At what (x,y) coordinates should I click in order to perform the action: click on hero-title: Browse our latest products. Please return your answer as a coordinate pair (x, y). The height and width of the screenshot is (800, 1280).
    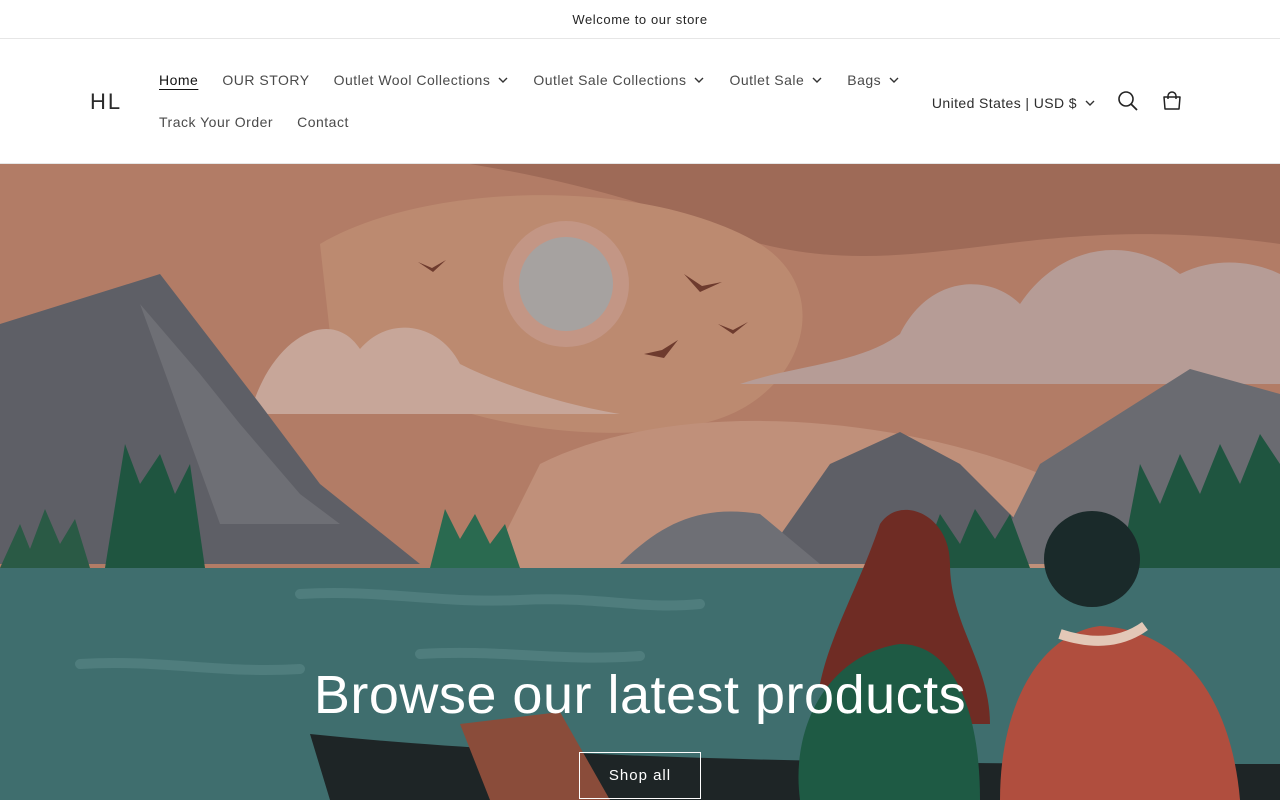
    Looking at the image, I should click on (640, 695).